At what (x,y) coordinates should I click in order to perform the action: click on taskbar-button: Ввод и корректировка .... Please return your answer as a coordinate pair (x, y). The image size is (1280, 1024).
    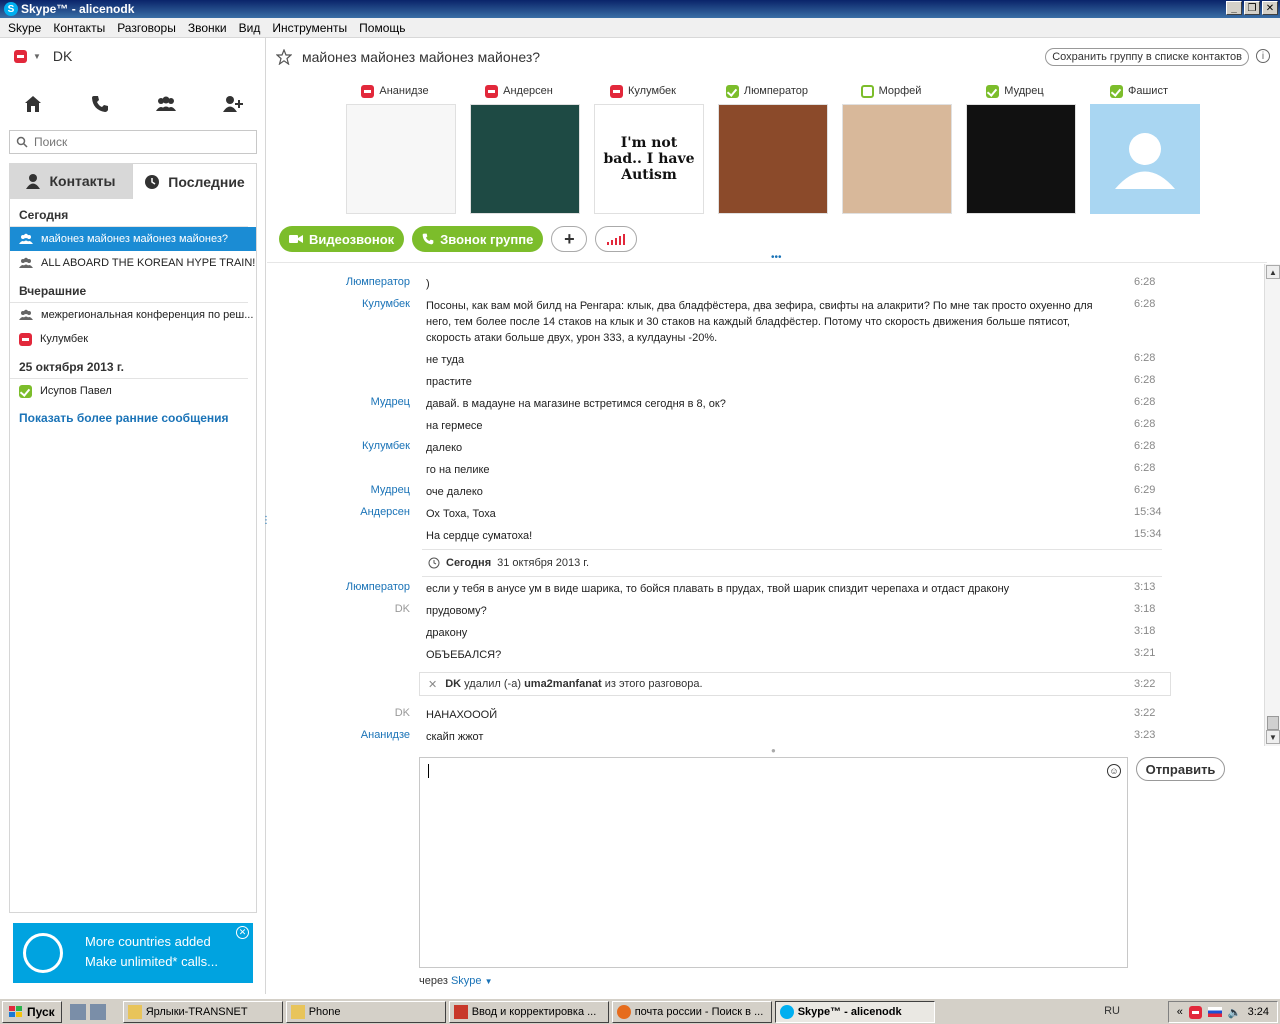
    Looking at the image, I should click on (528, 1011).